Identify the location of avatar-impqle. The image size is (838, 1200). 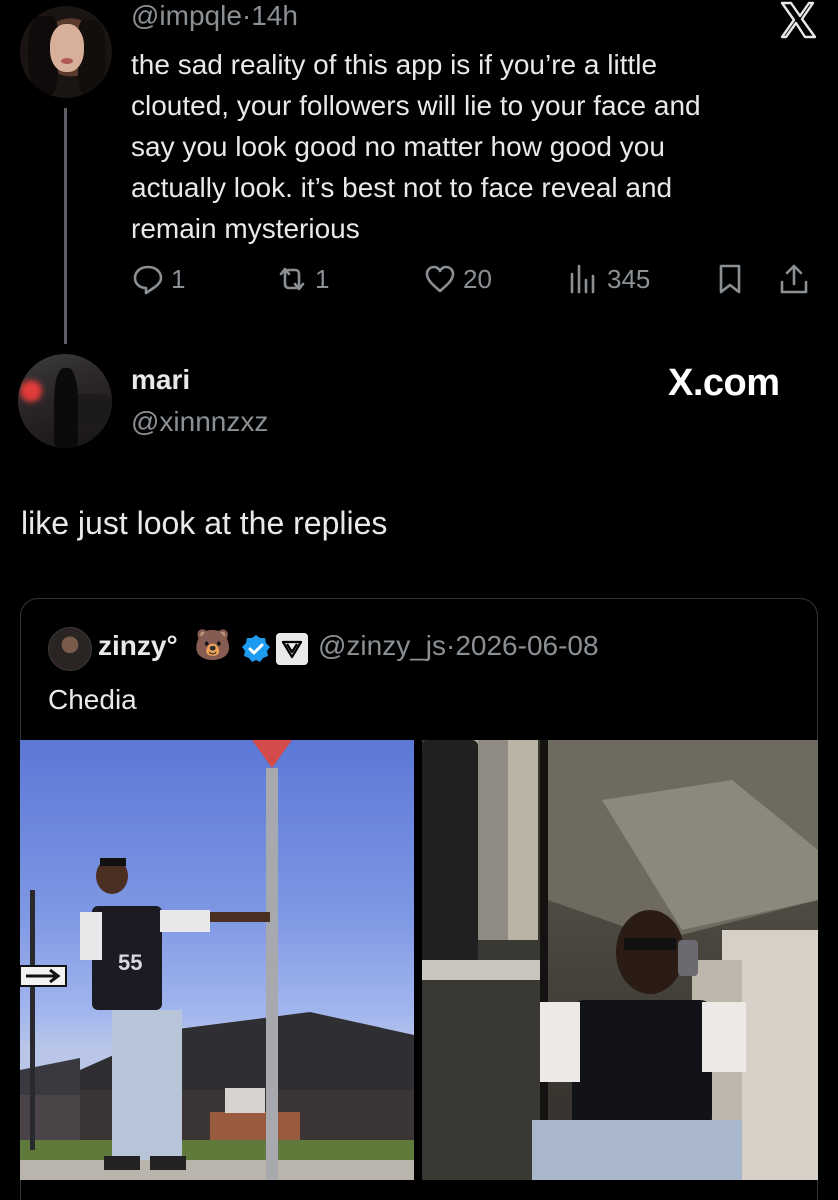
(66, 52).